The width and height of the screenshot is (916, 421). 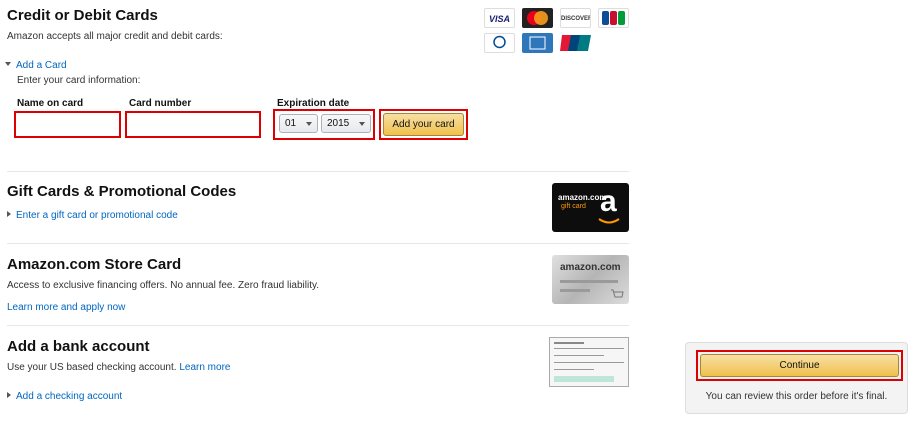 I want to click on check-image, so click(x=589, y=362).